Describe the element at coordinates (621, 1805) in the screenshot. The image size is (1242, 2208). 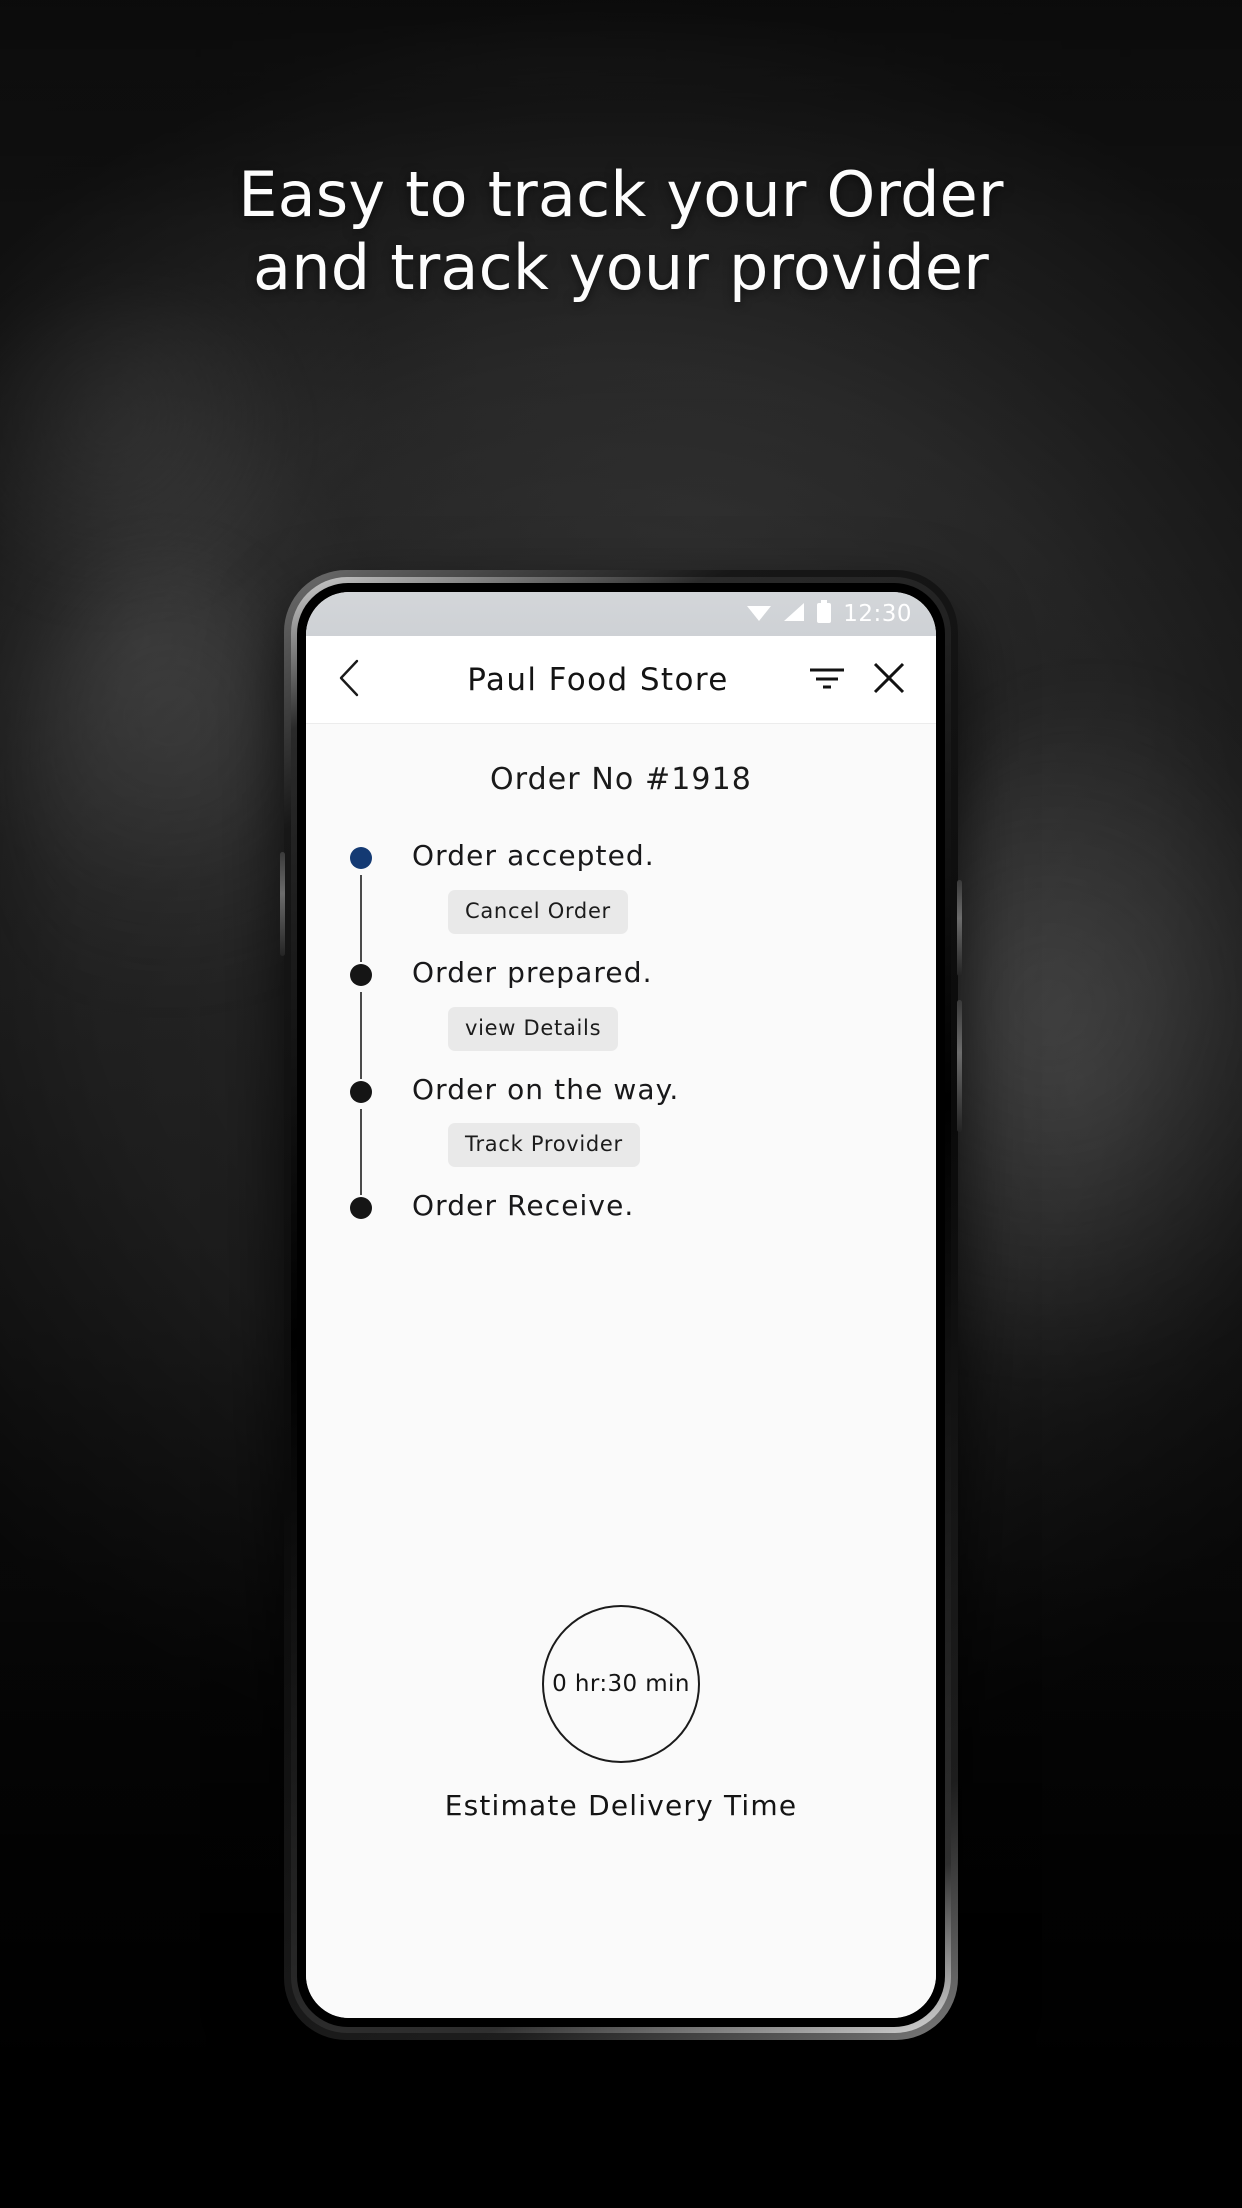
I see `estimate-time-caption: Estimate Delivery Time` at that location.